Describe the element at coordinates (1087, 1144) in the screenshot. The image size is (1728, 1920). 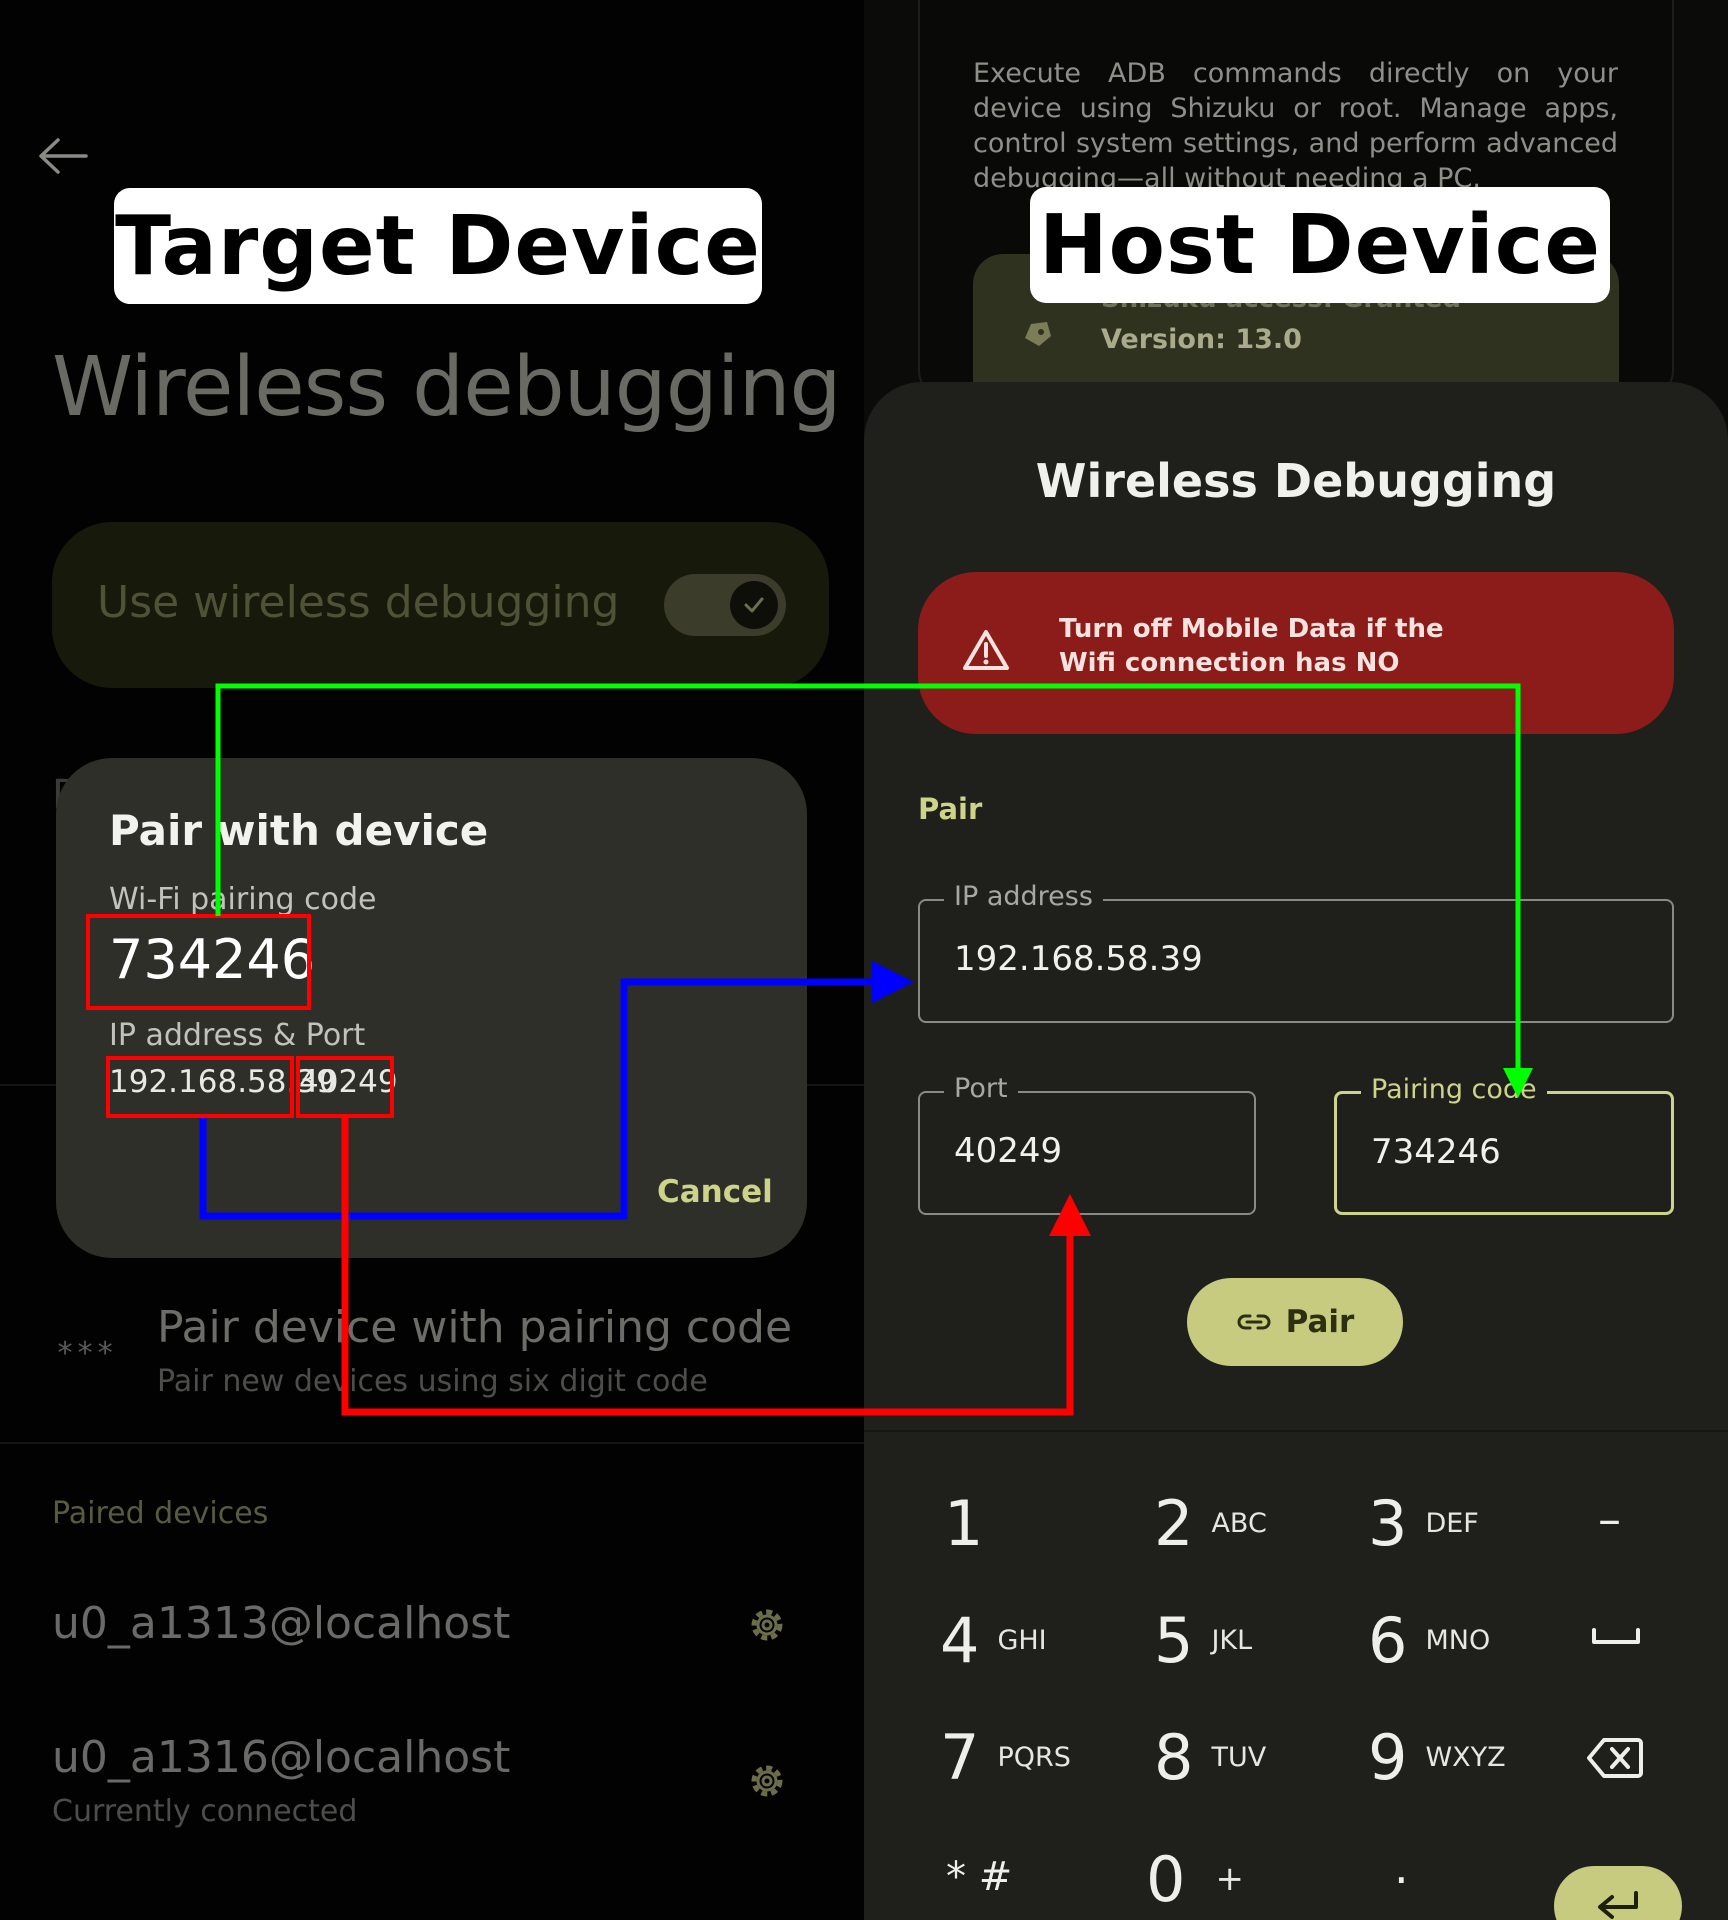
I see `port-field: Port 40249` at that location.